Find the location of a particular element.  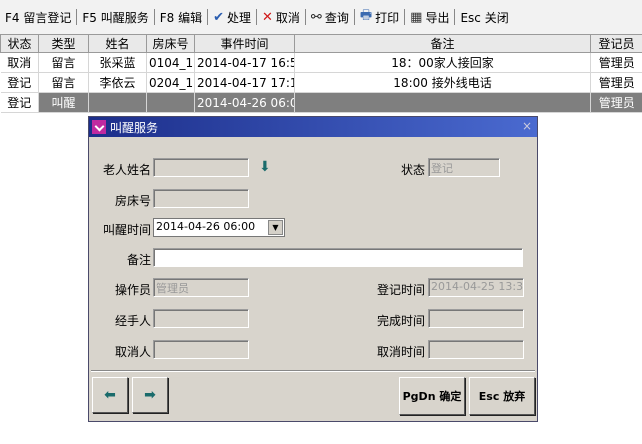

table-icon: ▦ is located at coordinates (416, 17).